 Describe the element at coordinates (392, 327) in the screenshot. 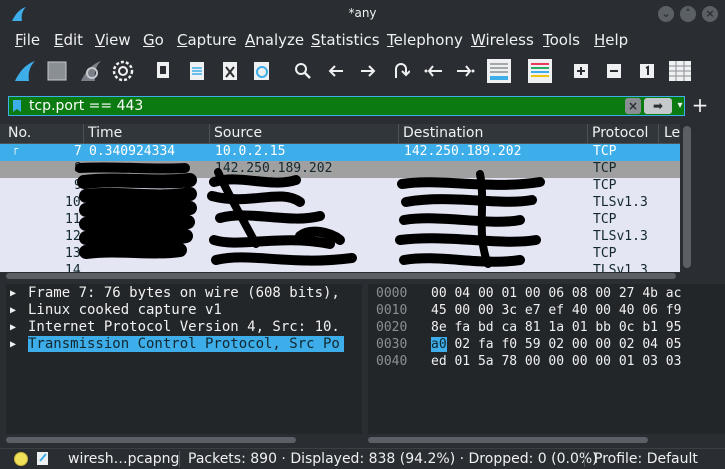

I see `byte-offset: 0020` at that location.